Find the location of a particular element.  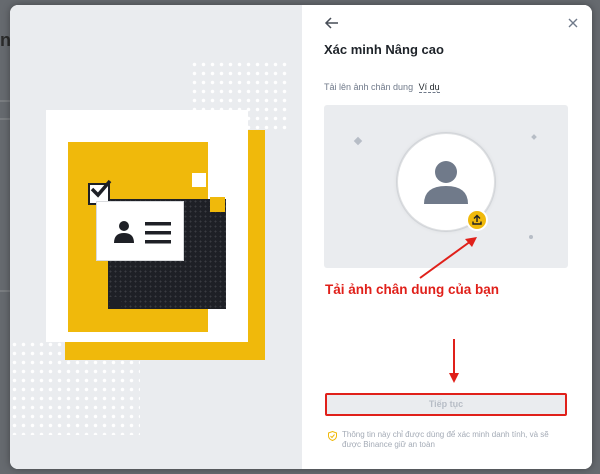

page-title: Xác minh Nâng cao is located at coordinates (384, 49).